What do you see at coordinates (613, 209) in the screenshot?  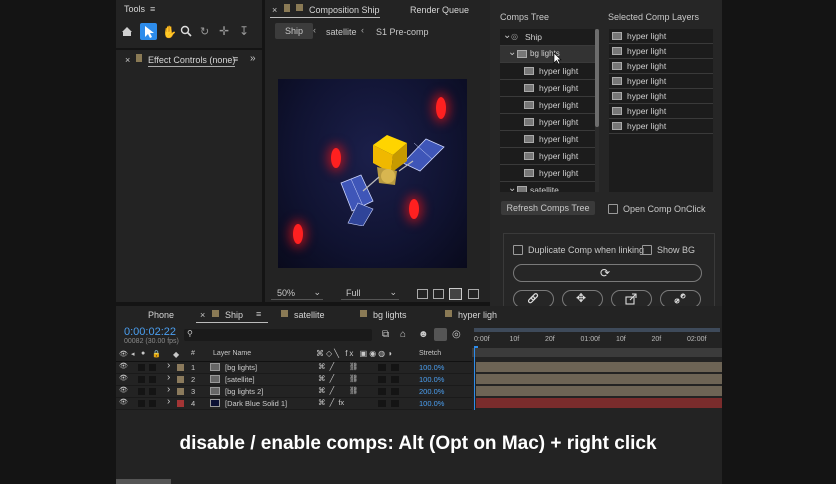 I see `open-comp-checkbox` at bounding box center [613, 209].